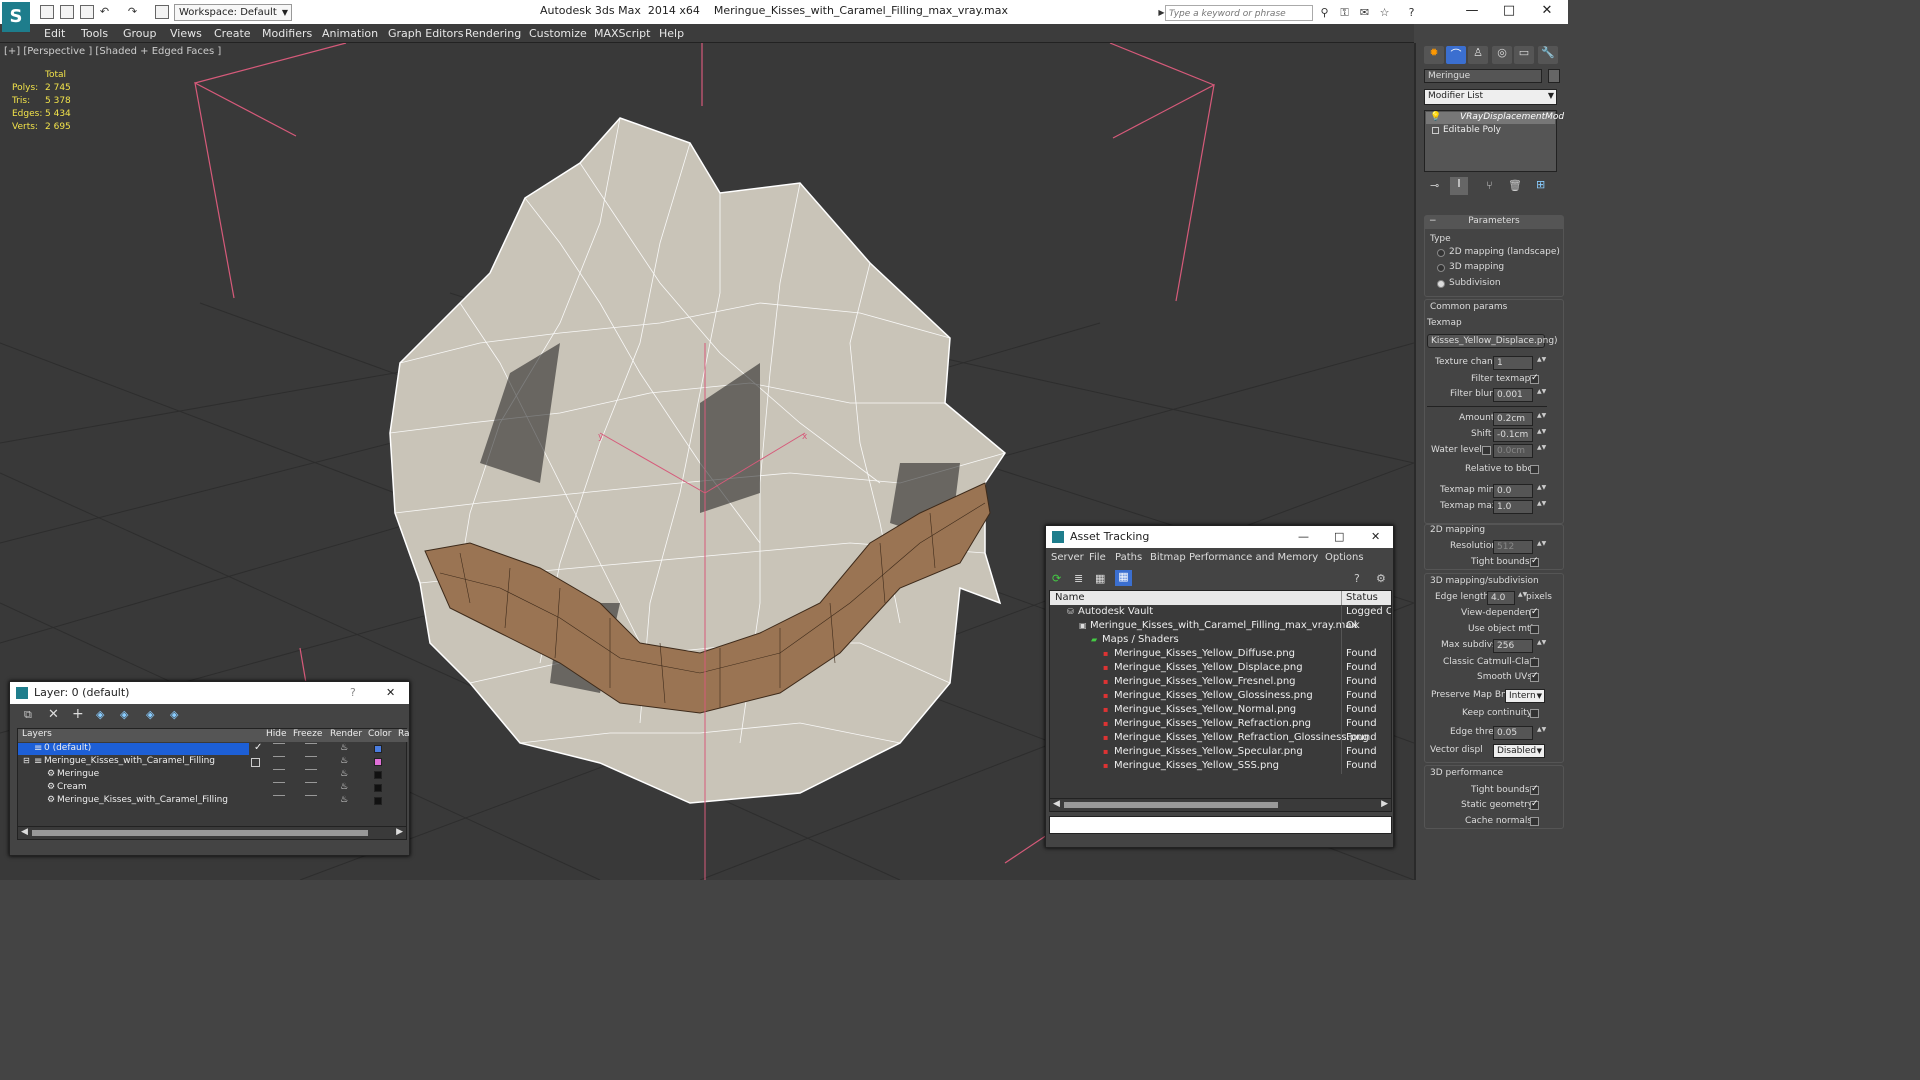  Describe the element at coordinates (232, 33) in the screenshot. I see `menu-create: Create` at that location.